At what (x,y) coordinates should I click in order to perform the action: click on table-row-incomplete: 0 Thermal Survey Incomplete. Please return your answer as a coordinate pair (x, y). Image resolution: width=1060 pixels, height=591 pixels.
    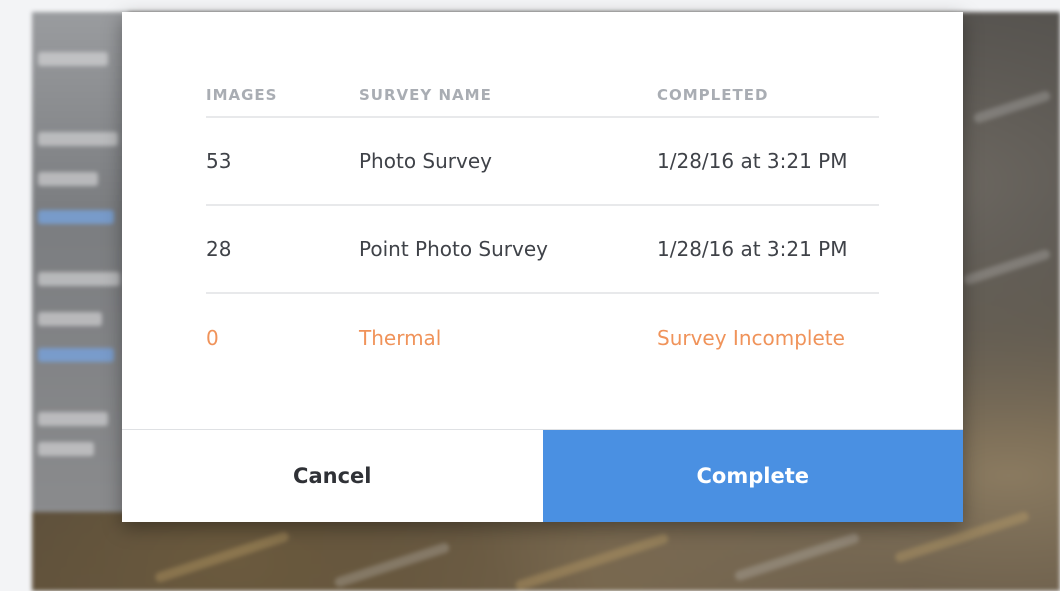
    Looking at the image, I should click on (542, 338).